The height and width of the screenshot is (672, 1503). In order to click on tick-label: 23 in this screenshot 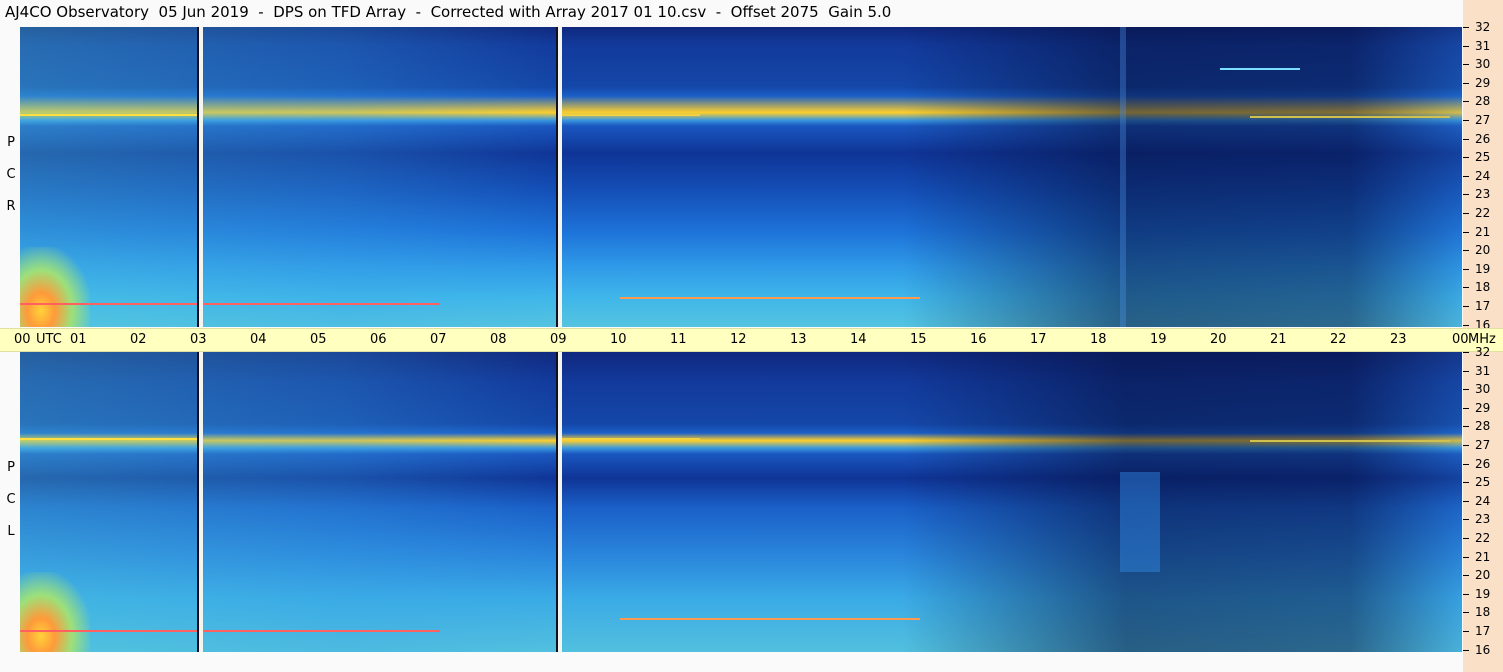, I will do `click(1483, 194)`.